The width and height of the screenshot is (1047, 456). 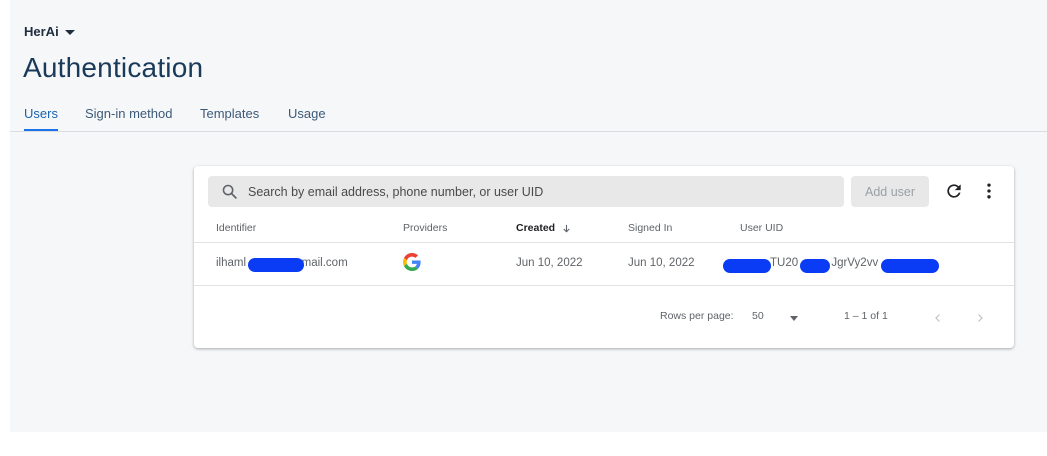 I want to click on uid-part-2: JgrVy2vv, so click(x=855, y=263).